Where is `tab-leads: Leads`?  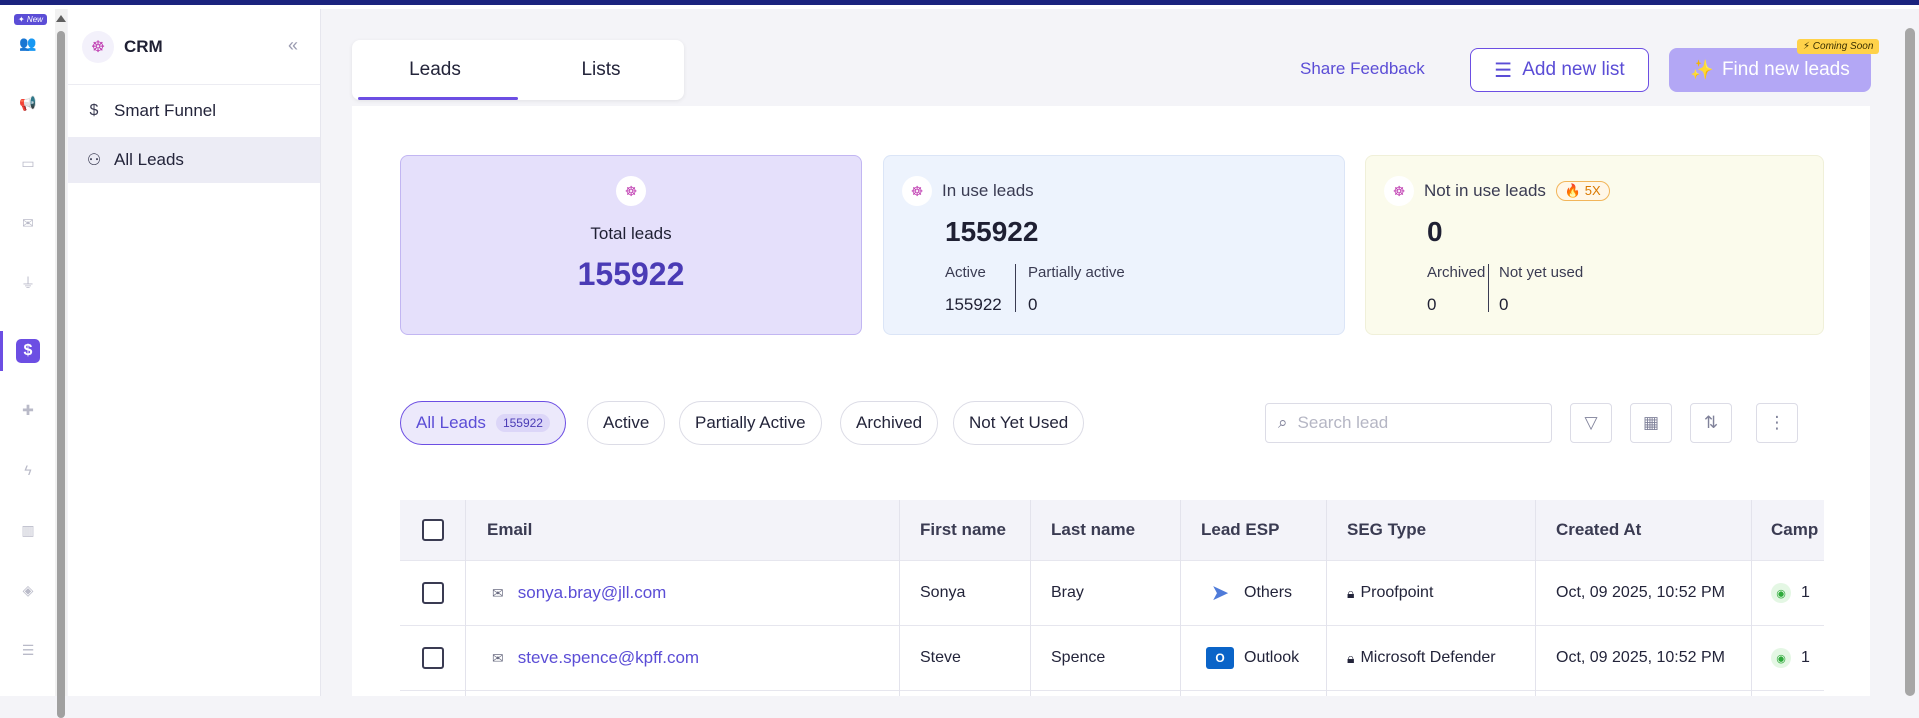 tab-leads: Leads is located at coordinates (435, 70).